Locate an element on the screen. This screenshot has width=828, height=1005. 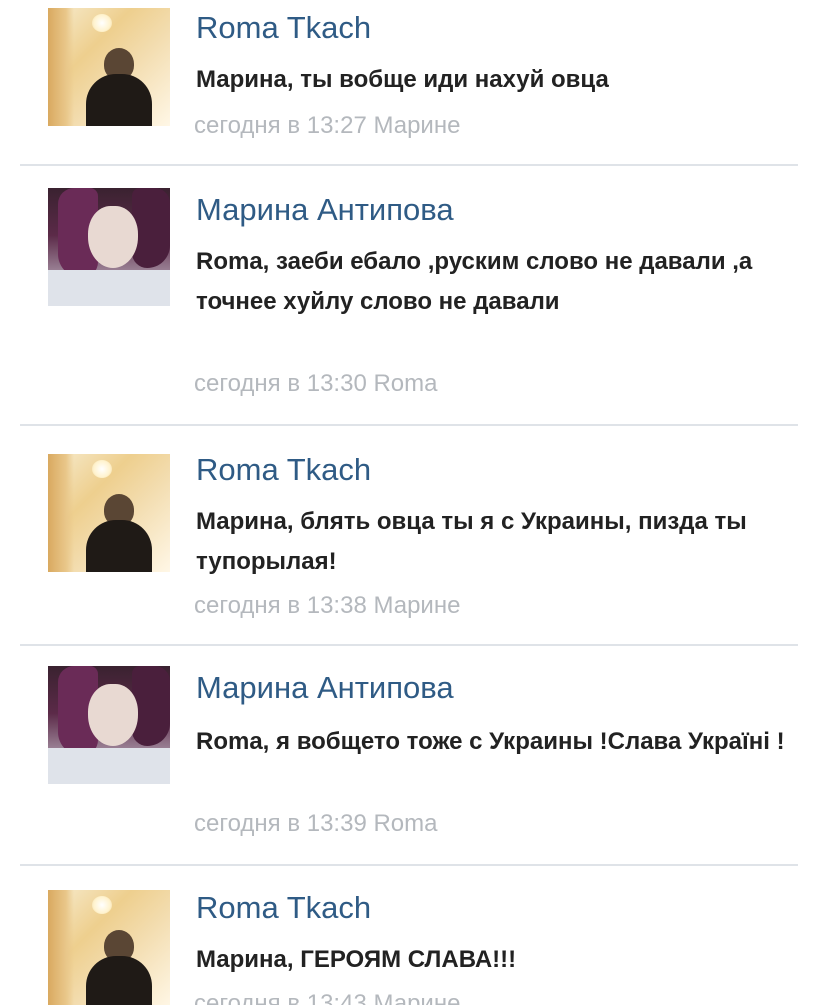
comment-meta: сегодня в 13:39 Roma is located at coordinates (315, 824).